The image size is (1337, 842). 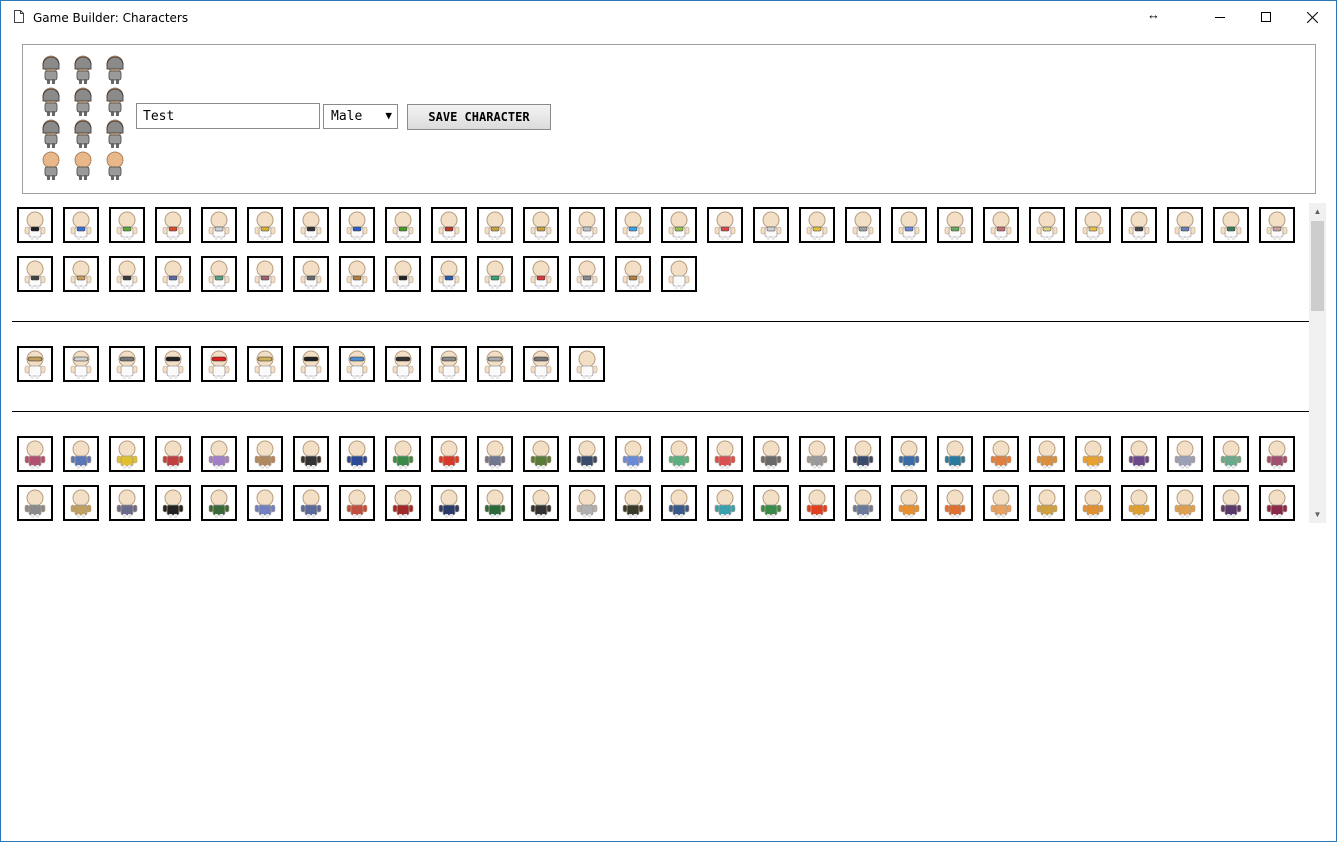 What do you see at coordinates (1312, 17) in the screenshot?
I see `close-button` at bounding box center [1312, 17].